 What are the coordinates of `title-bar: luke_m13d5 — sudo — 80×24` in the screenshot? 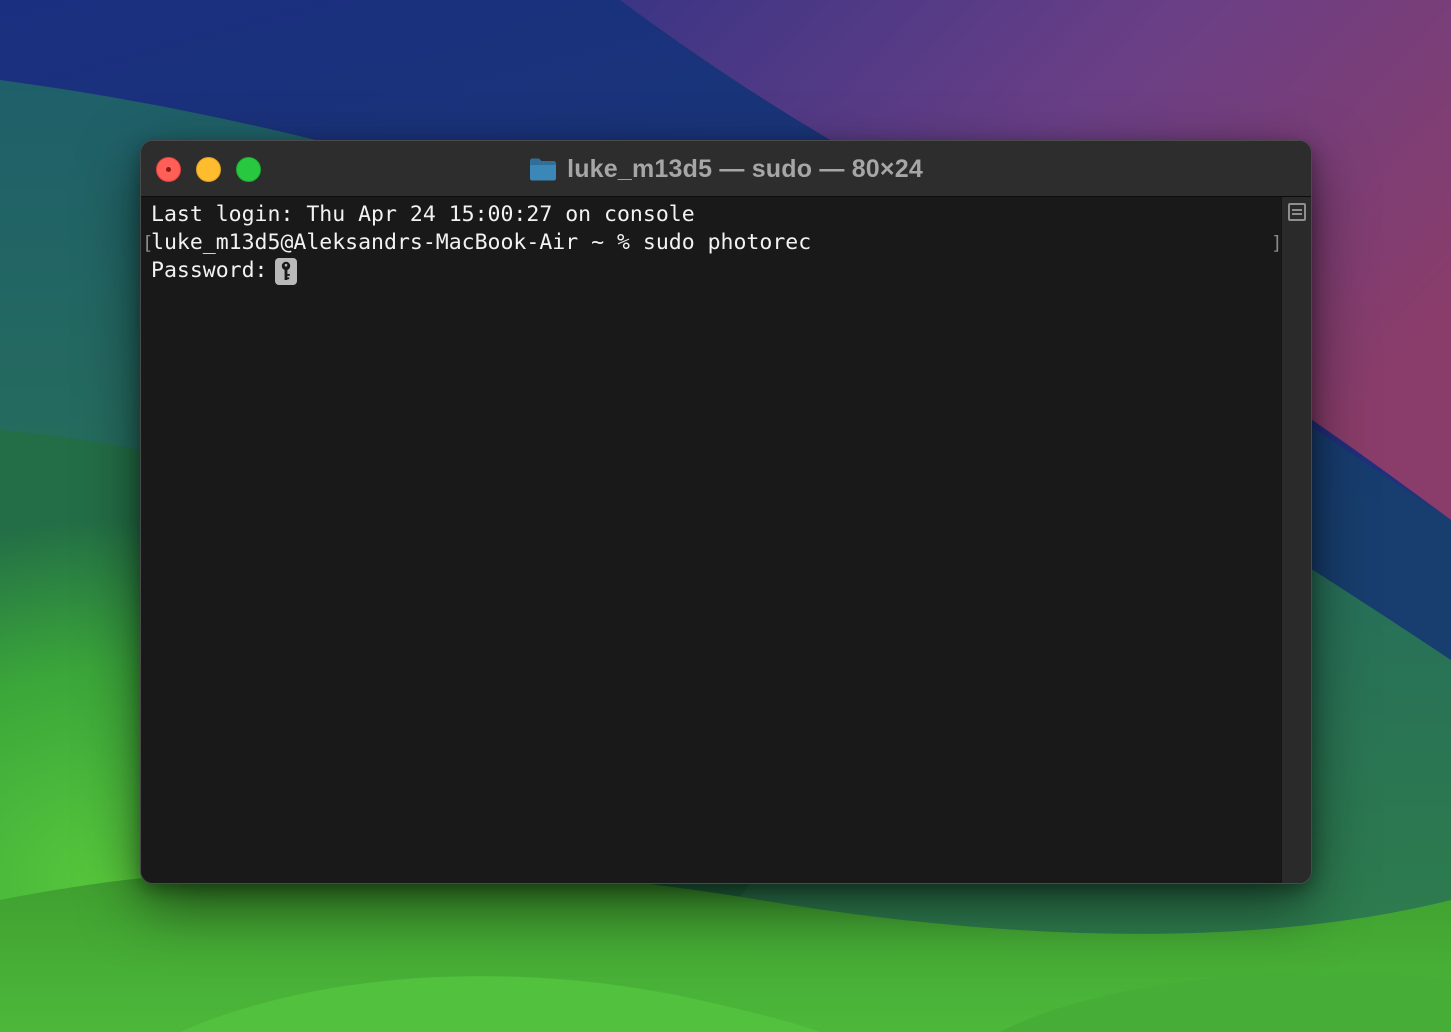 It's located at (726, 169).